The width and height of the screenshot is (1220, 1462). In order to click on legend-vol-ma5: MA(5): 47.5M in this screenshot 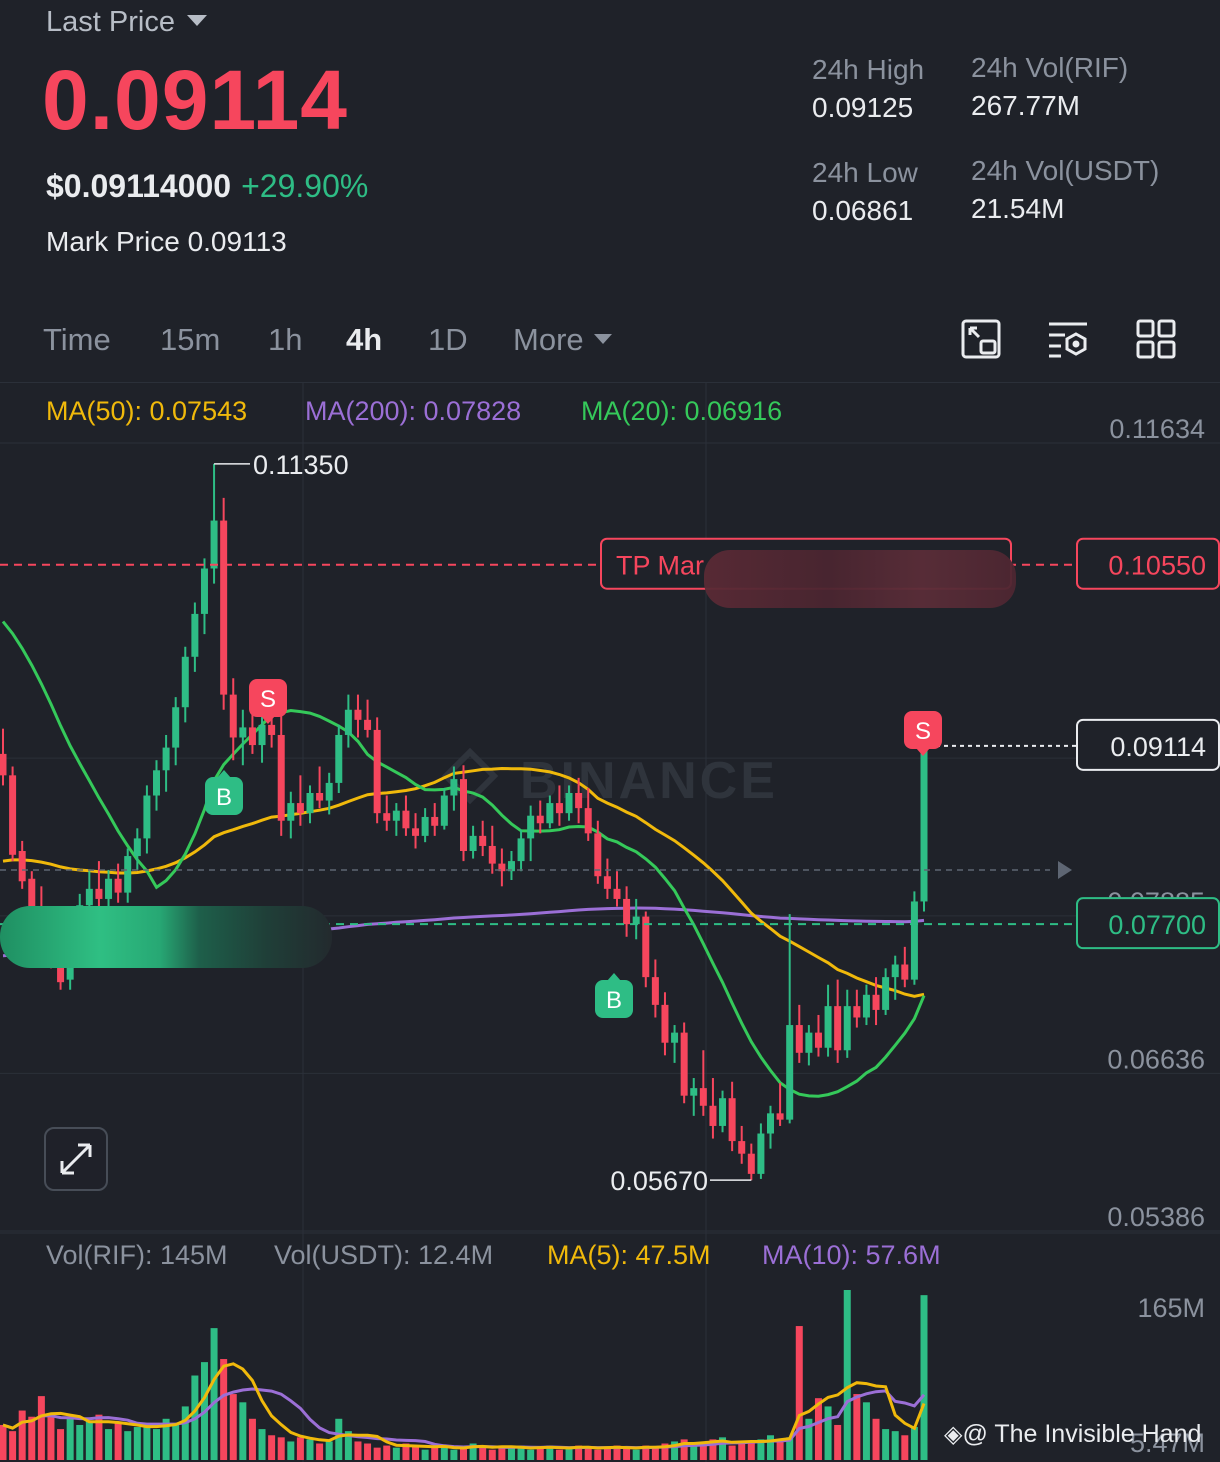, I will do `click(629, 1255)`.